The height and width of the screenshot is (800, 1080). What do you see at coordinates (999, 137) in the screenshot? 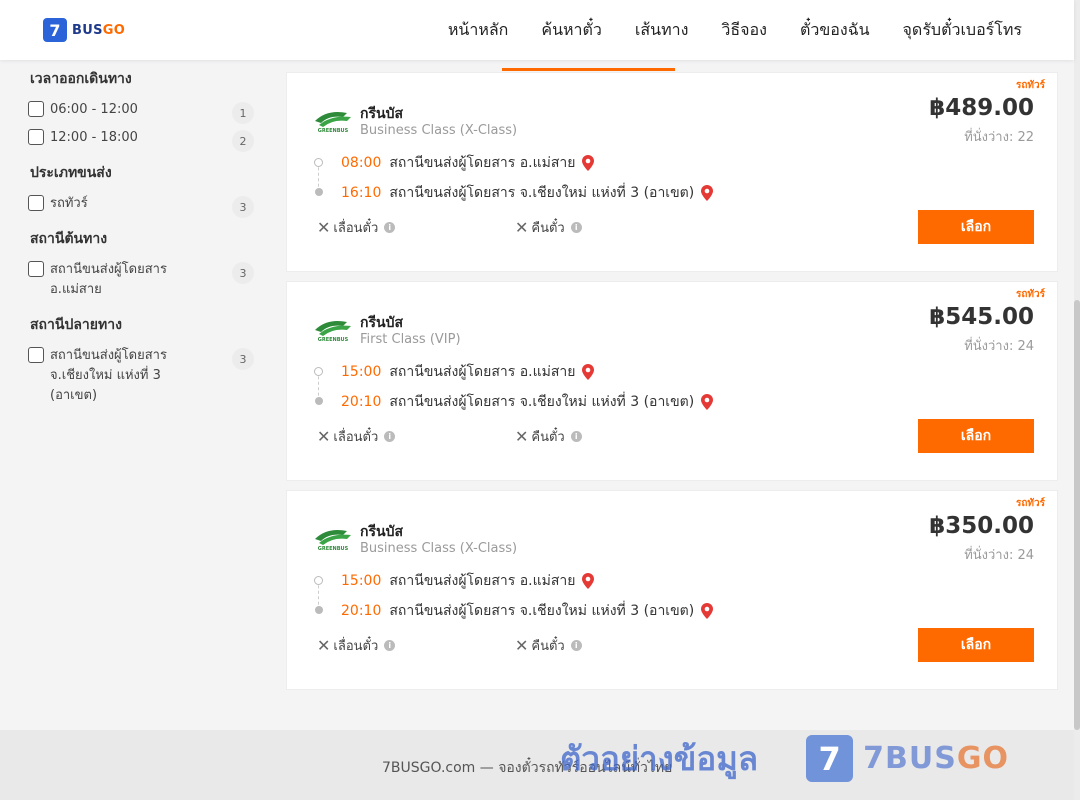
I see `seats-available: ที่นั่งว่าง: 22` at bounding box center [999, 137].